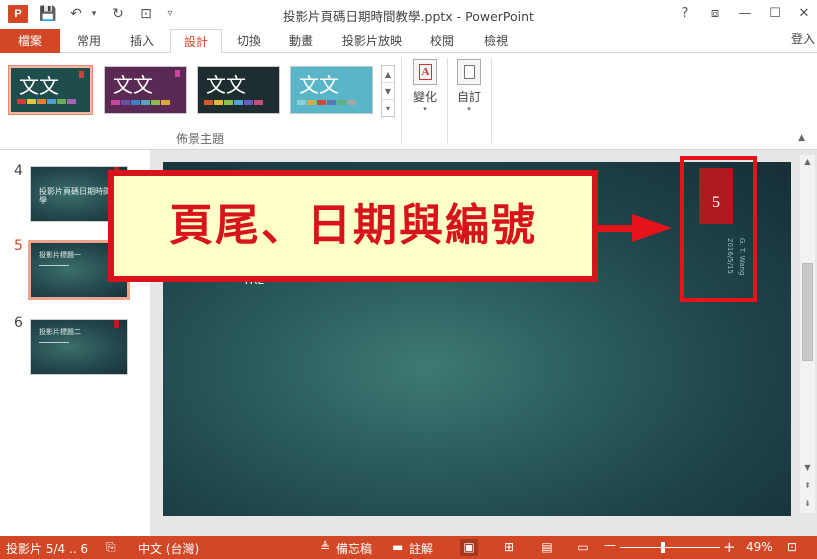 The image size is (817, 559). What do you see at coordinates (469, 72) in the screenshot?
I see `customize-icon` at bounding box center [469, 72].